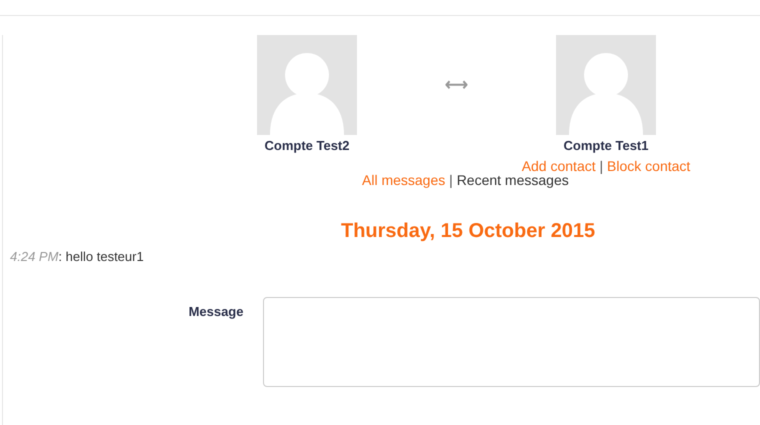 Image resolution: width=760 pixels, height=425 pixels. Describe the element at coordinates (101, 256) in the screenshot. I see `message-text: : hello testeur1` at that location.